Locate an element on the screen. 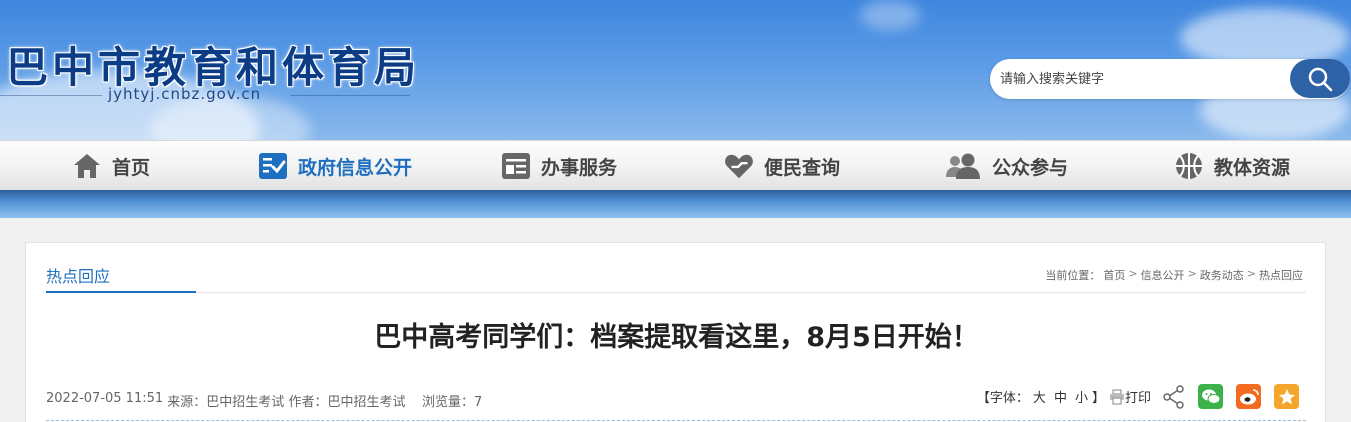 The image size is (1351, 422). nav-decoration-strip is located at coordinates (675, 204).